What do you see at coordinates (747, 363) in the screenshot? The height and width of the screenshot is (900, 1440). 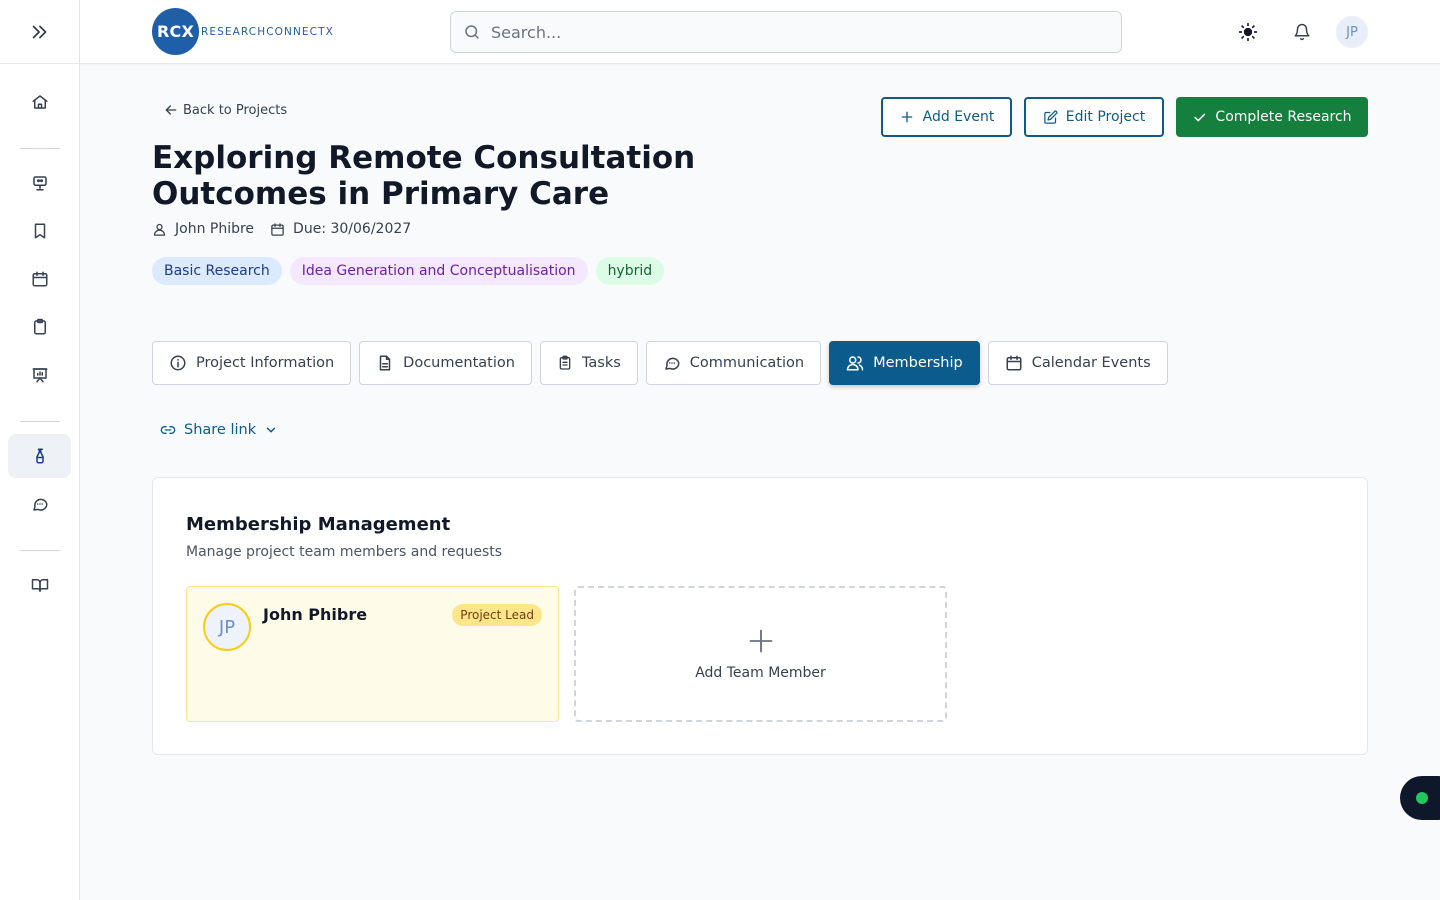 I see `tab-label: Communication` at bounding box center [747, 363].